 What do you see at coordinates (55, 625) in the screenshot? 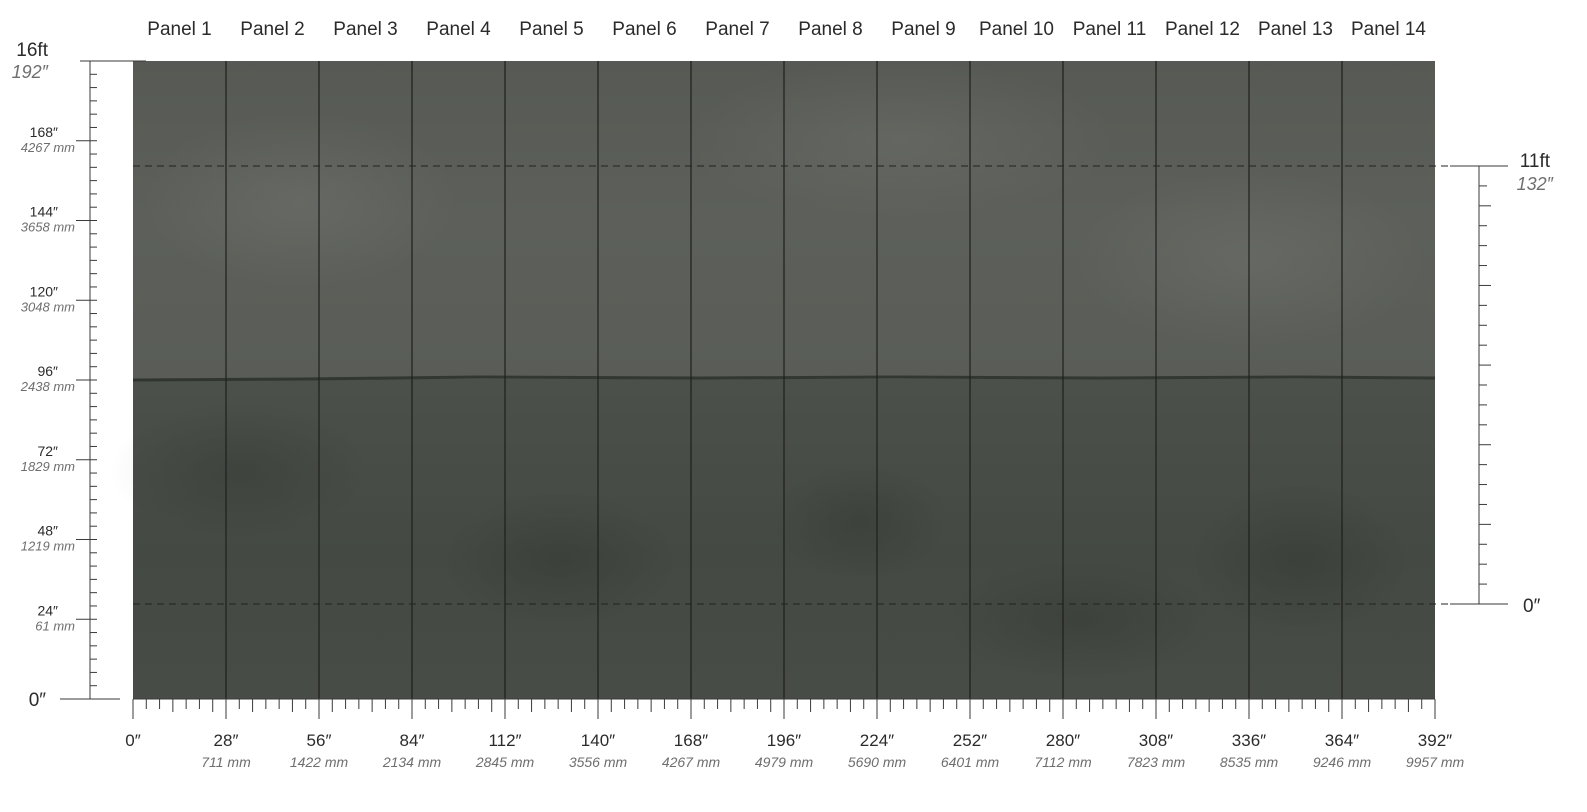
I see `left-ruler-mm-label: 61 mm` at bounding box center [55, 625].